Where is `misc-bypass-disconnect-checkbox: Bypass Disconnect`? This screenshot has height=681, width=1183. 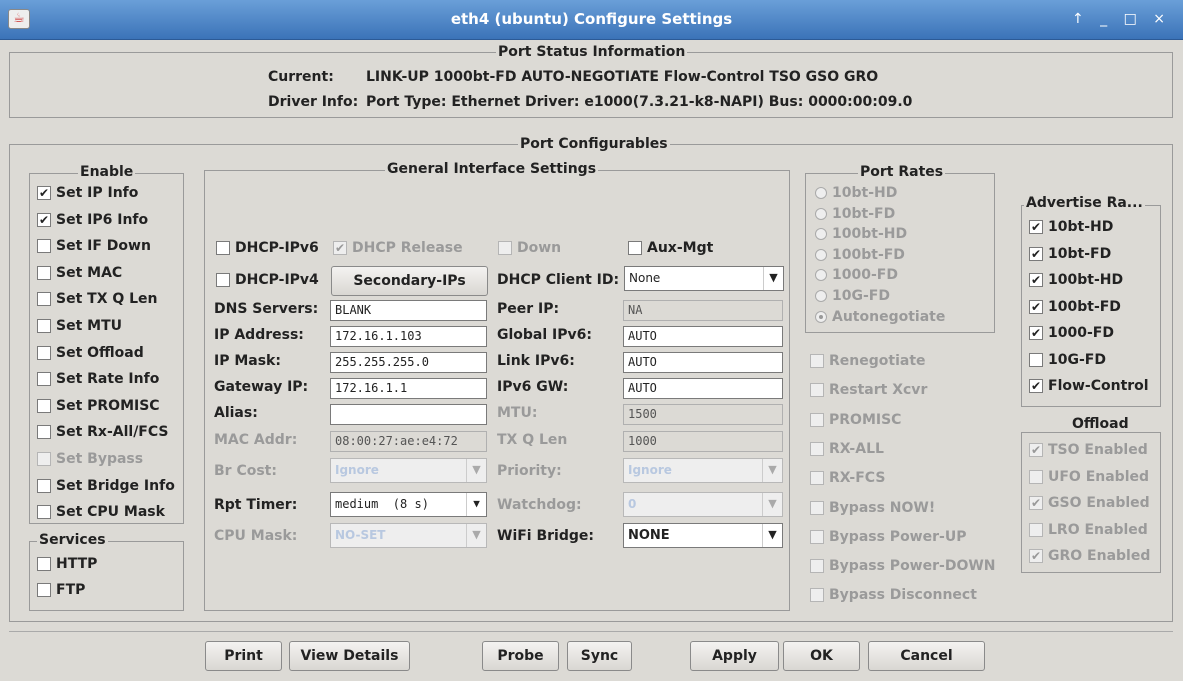 misc-bypass-disconnect-checkbox: Bypass Disconnect is located at coordinates (893, 595).